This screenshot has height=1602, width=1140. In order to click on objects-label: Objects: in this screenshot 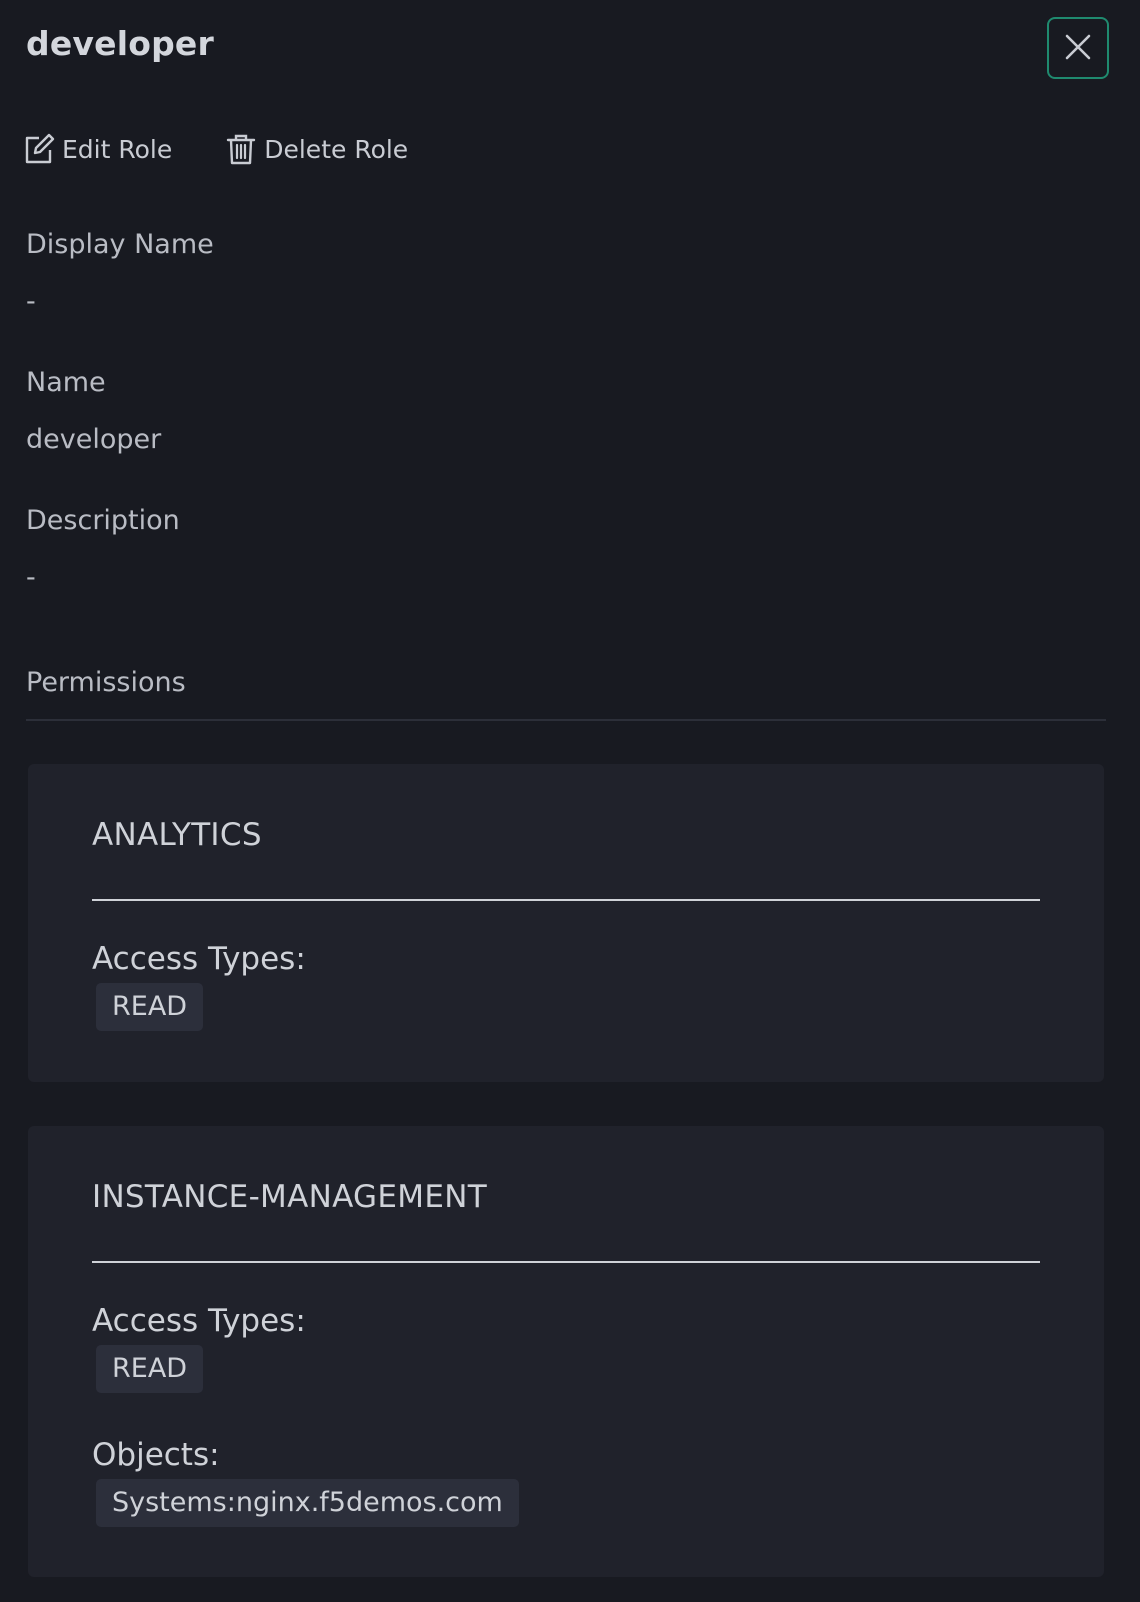, I will do `click(156, 1455)`.